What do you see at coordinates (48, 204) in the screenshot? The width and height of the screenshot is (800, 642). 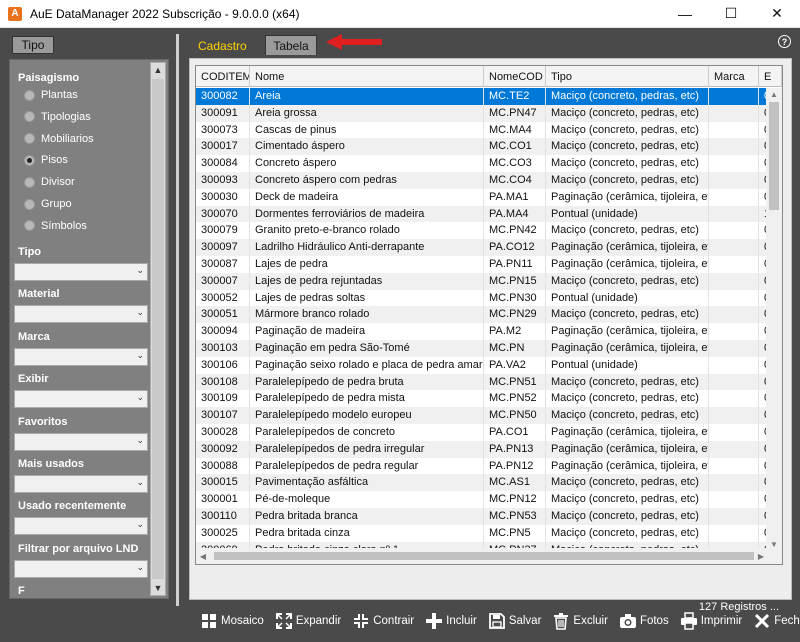 I see `radio-grupo: Grupo` at bounding box center [48, 204].